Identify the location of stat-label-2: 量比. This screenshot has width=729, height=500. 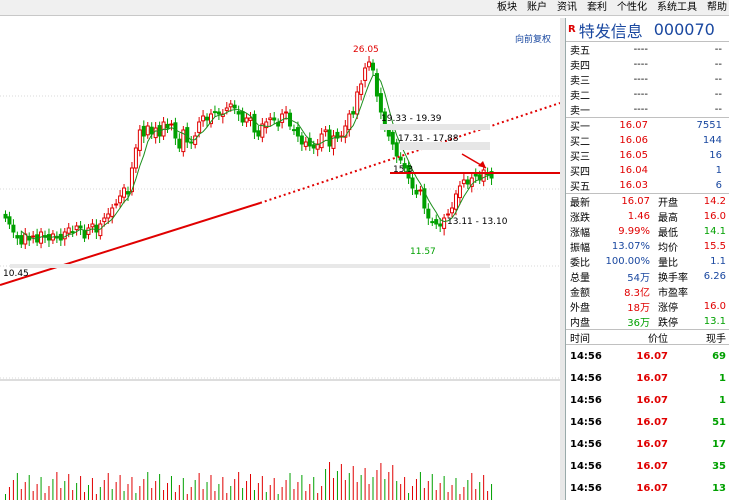
(668, 263).